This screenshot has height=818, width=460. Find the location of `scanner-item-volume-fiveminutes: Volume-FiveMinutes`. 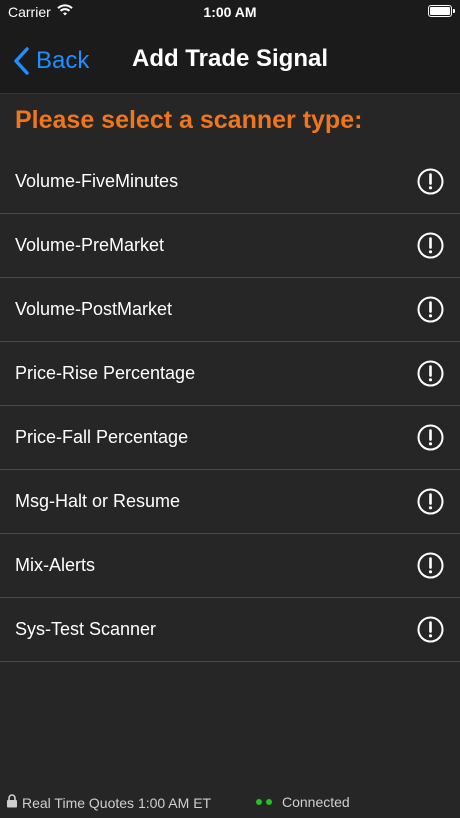

scanner-item-volume-fiveminutes: Volume-FiveMinutes is located at coordinates (230, 182).